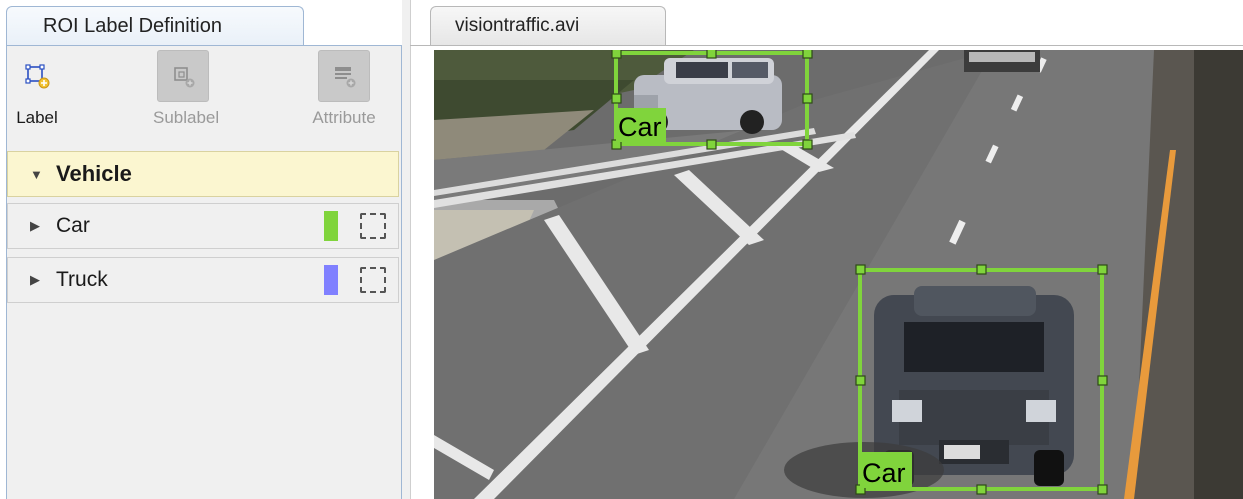 The image size is (1243, 499). I want to click on attribute-button-text: Attribute, so click(344, 117).